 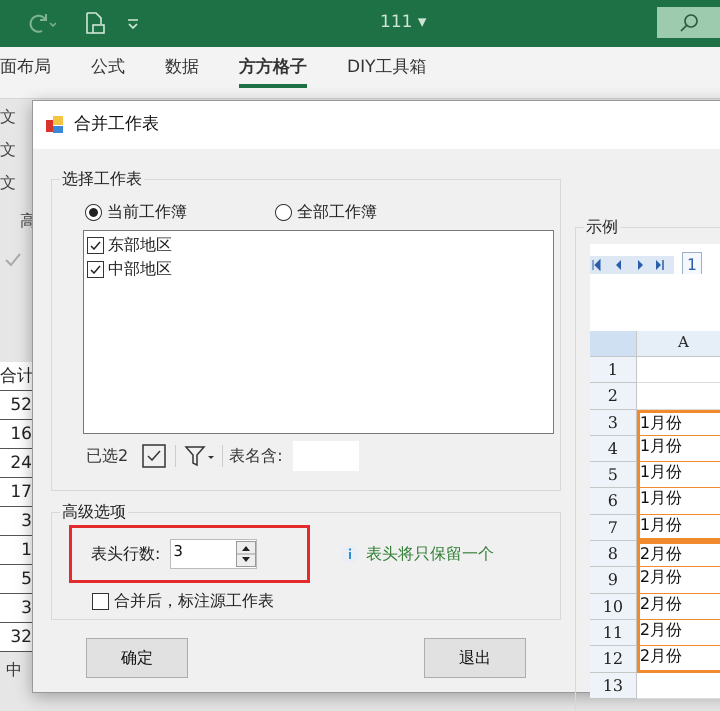 I want to click on info-icon, so click(x=350, y=554).